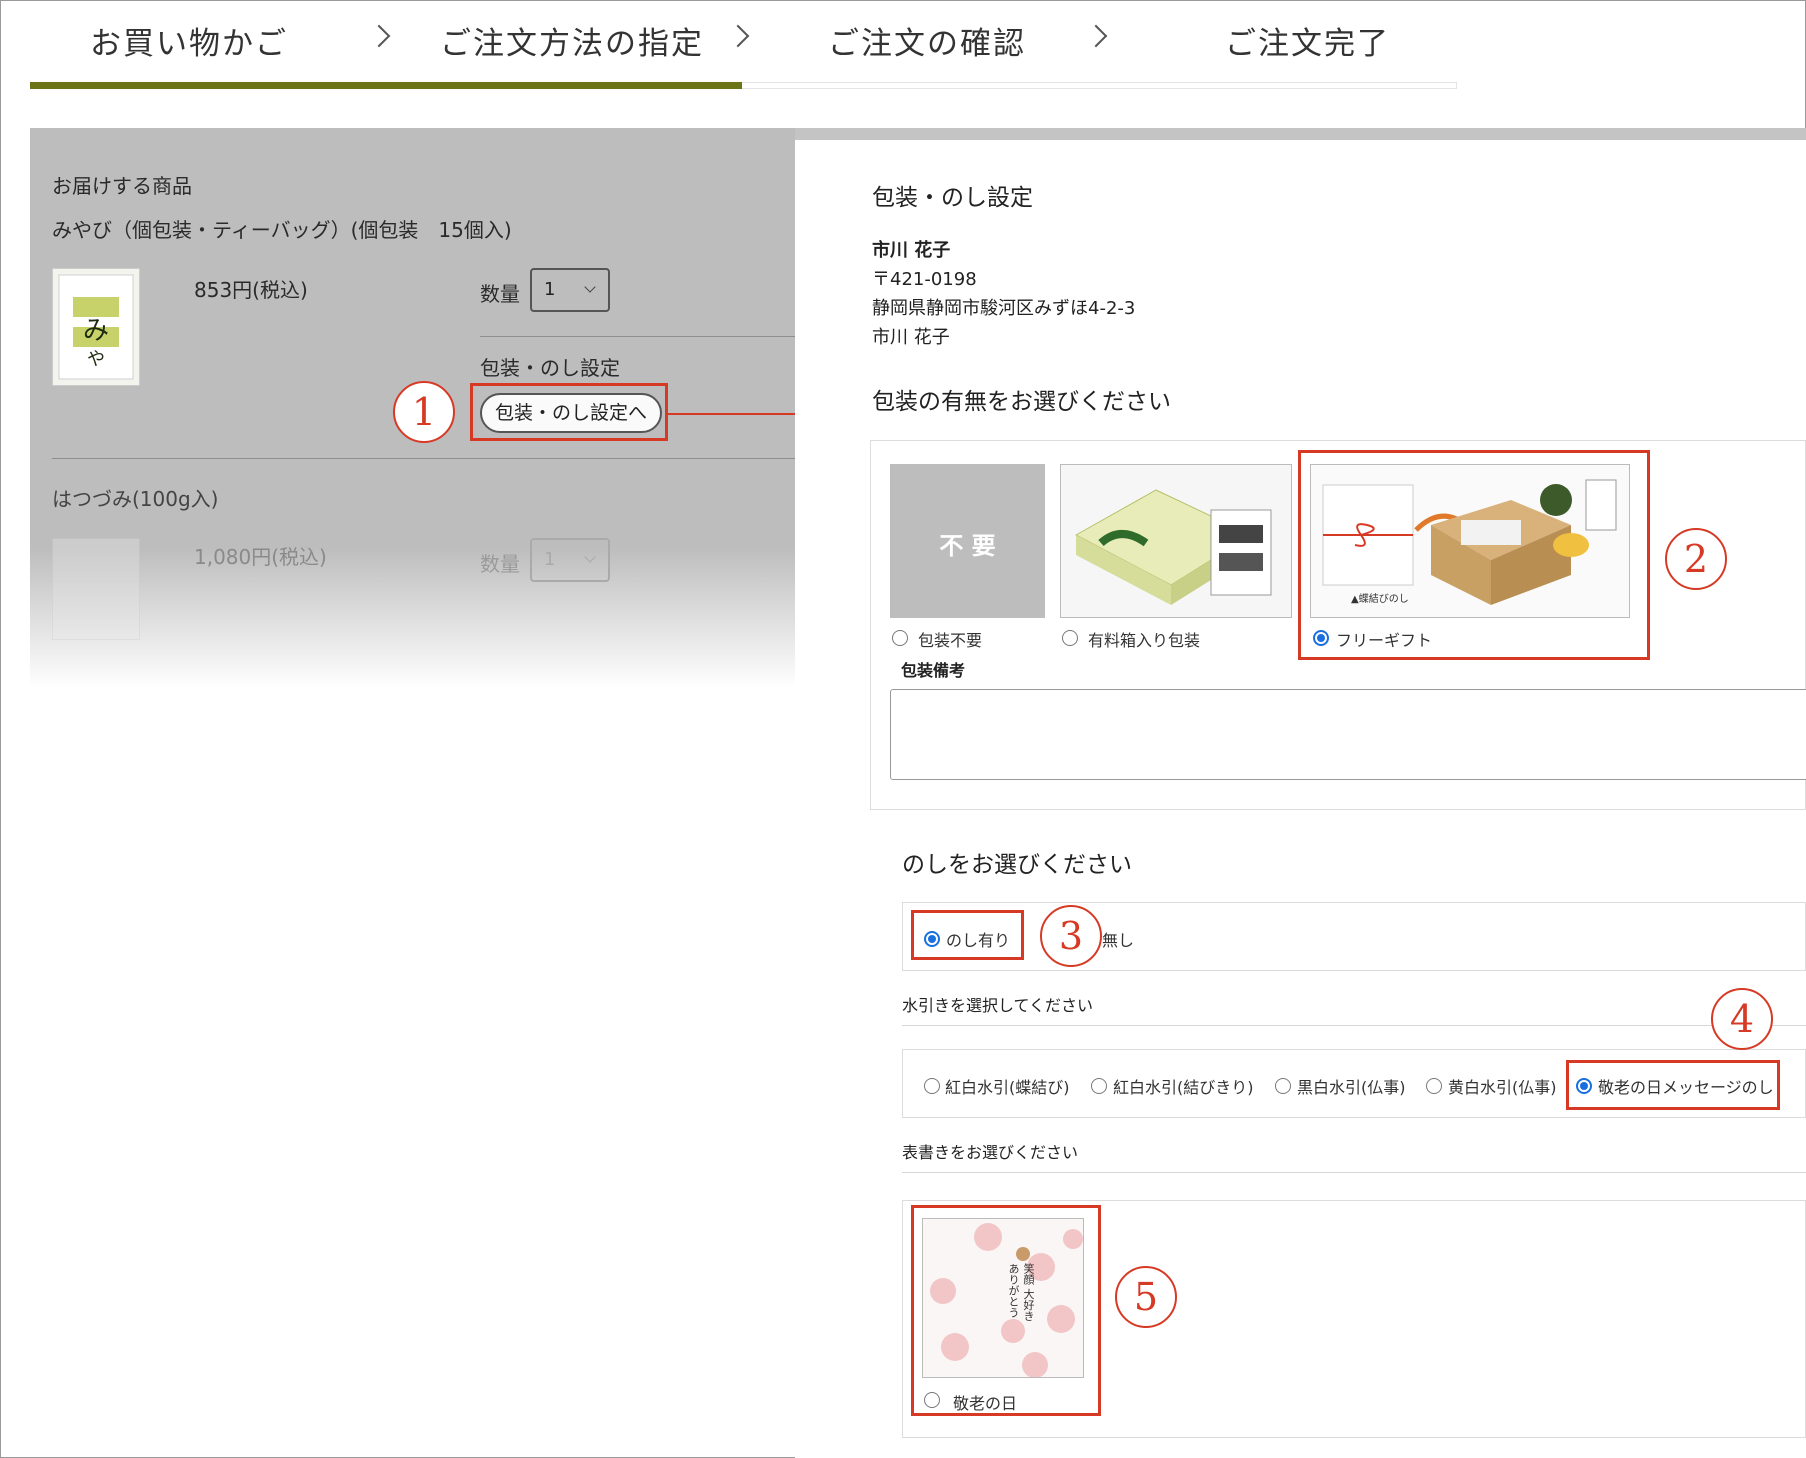 The width and height of the screenshot is (1806, 1458). What do you see at coordinates (1146, 1297) in the screenshot?
I see `callout-number-5: 5` at bounding box center [1146, 1297].